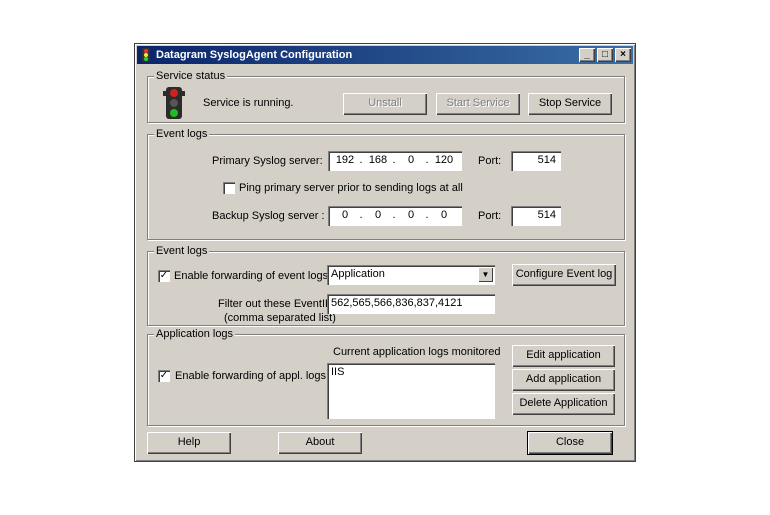 The height and width of the screenshot is (515, 770). What do you see at coordinates (570, 104) in the screenshot?
I see `stop-service-button: Stop Service` at bounding box center [570, 104].